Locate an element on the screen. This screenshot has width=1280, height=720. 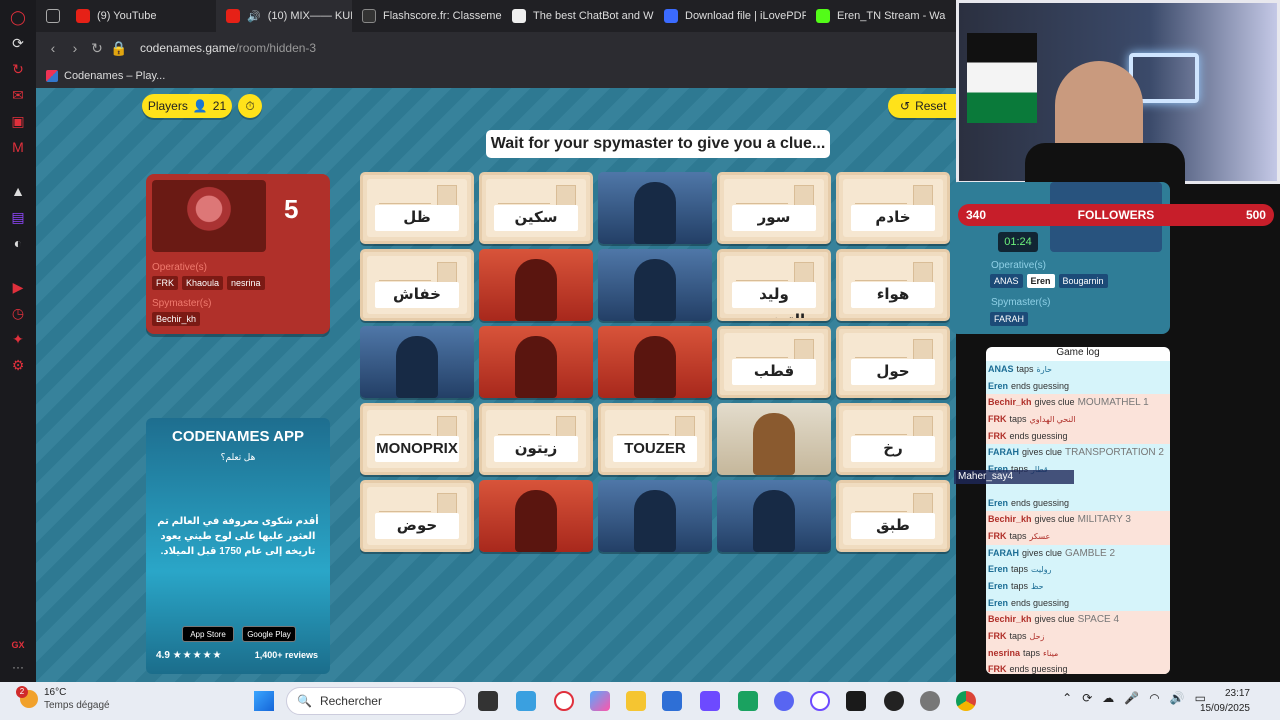
log-entry: nesrina taps ميناء is located at coordinates (1078, 653).